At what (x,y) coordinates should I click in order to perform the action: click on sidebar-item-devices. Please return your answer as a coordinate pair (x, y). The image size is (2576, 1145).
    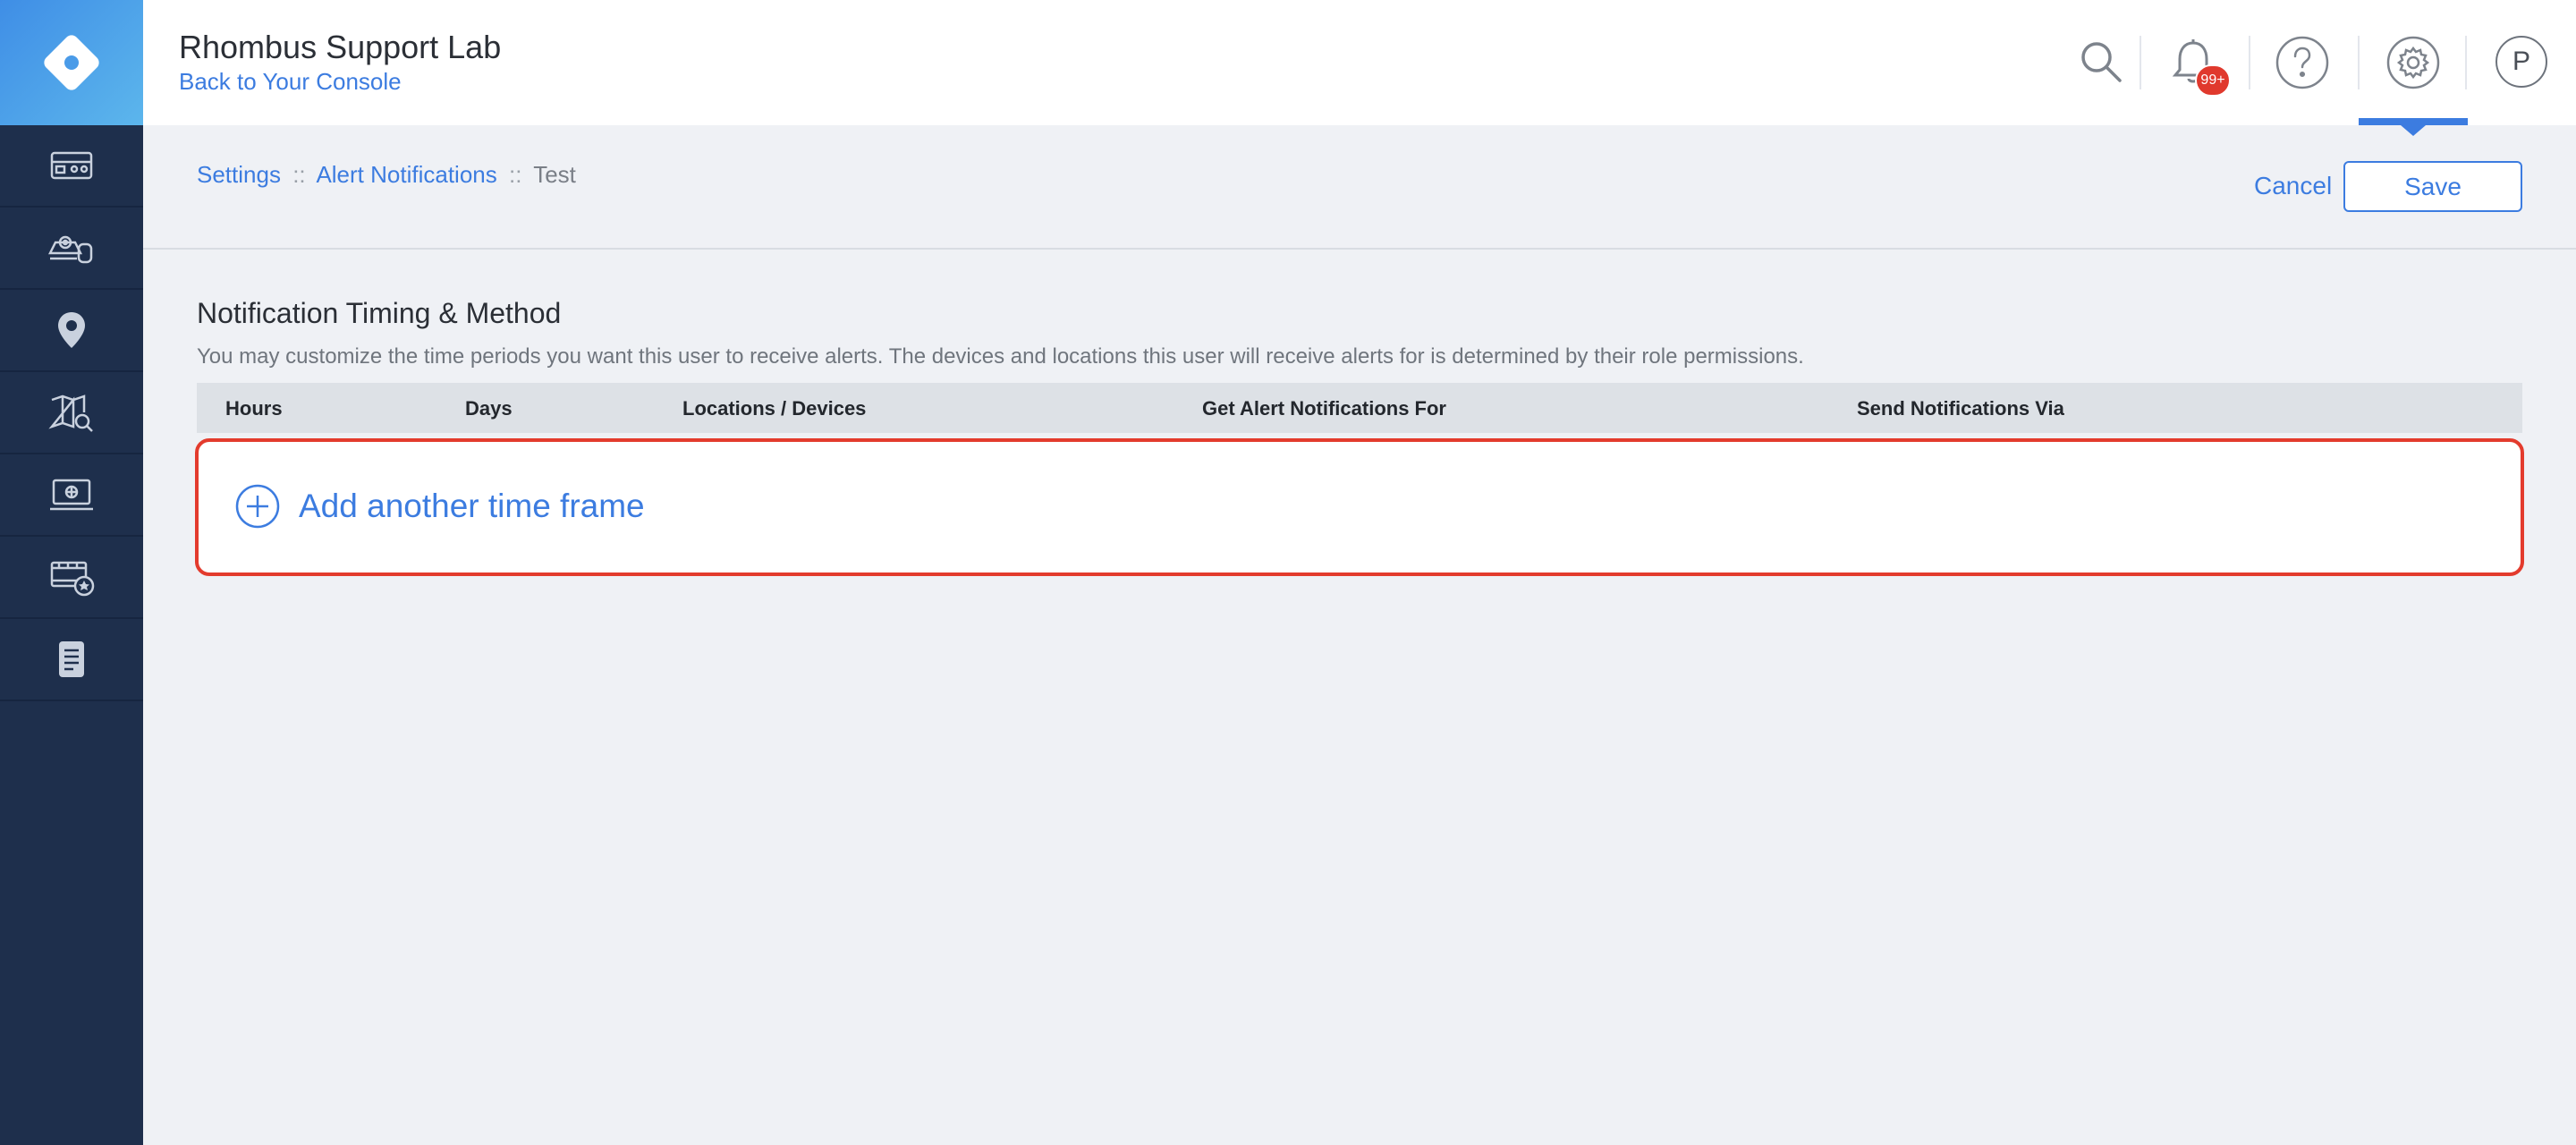
    Looking at the image, I should click on (71, 249).